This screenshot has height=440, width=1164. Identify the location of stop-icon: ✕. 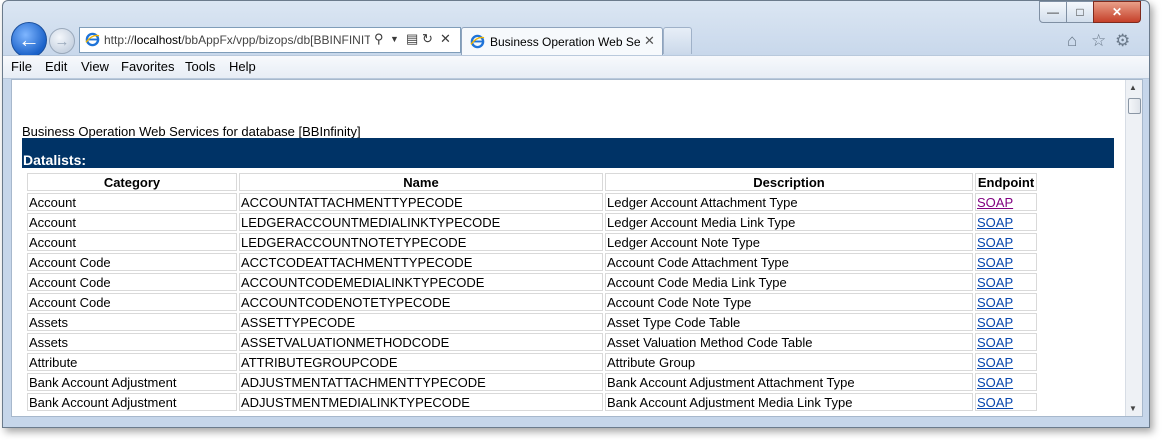
(445, 39).